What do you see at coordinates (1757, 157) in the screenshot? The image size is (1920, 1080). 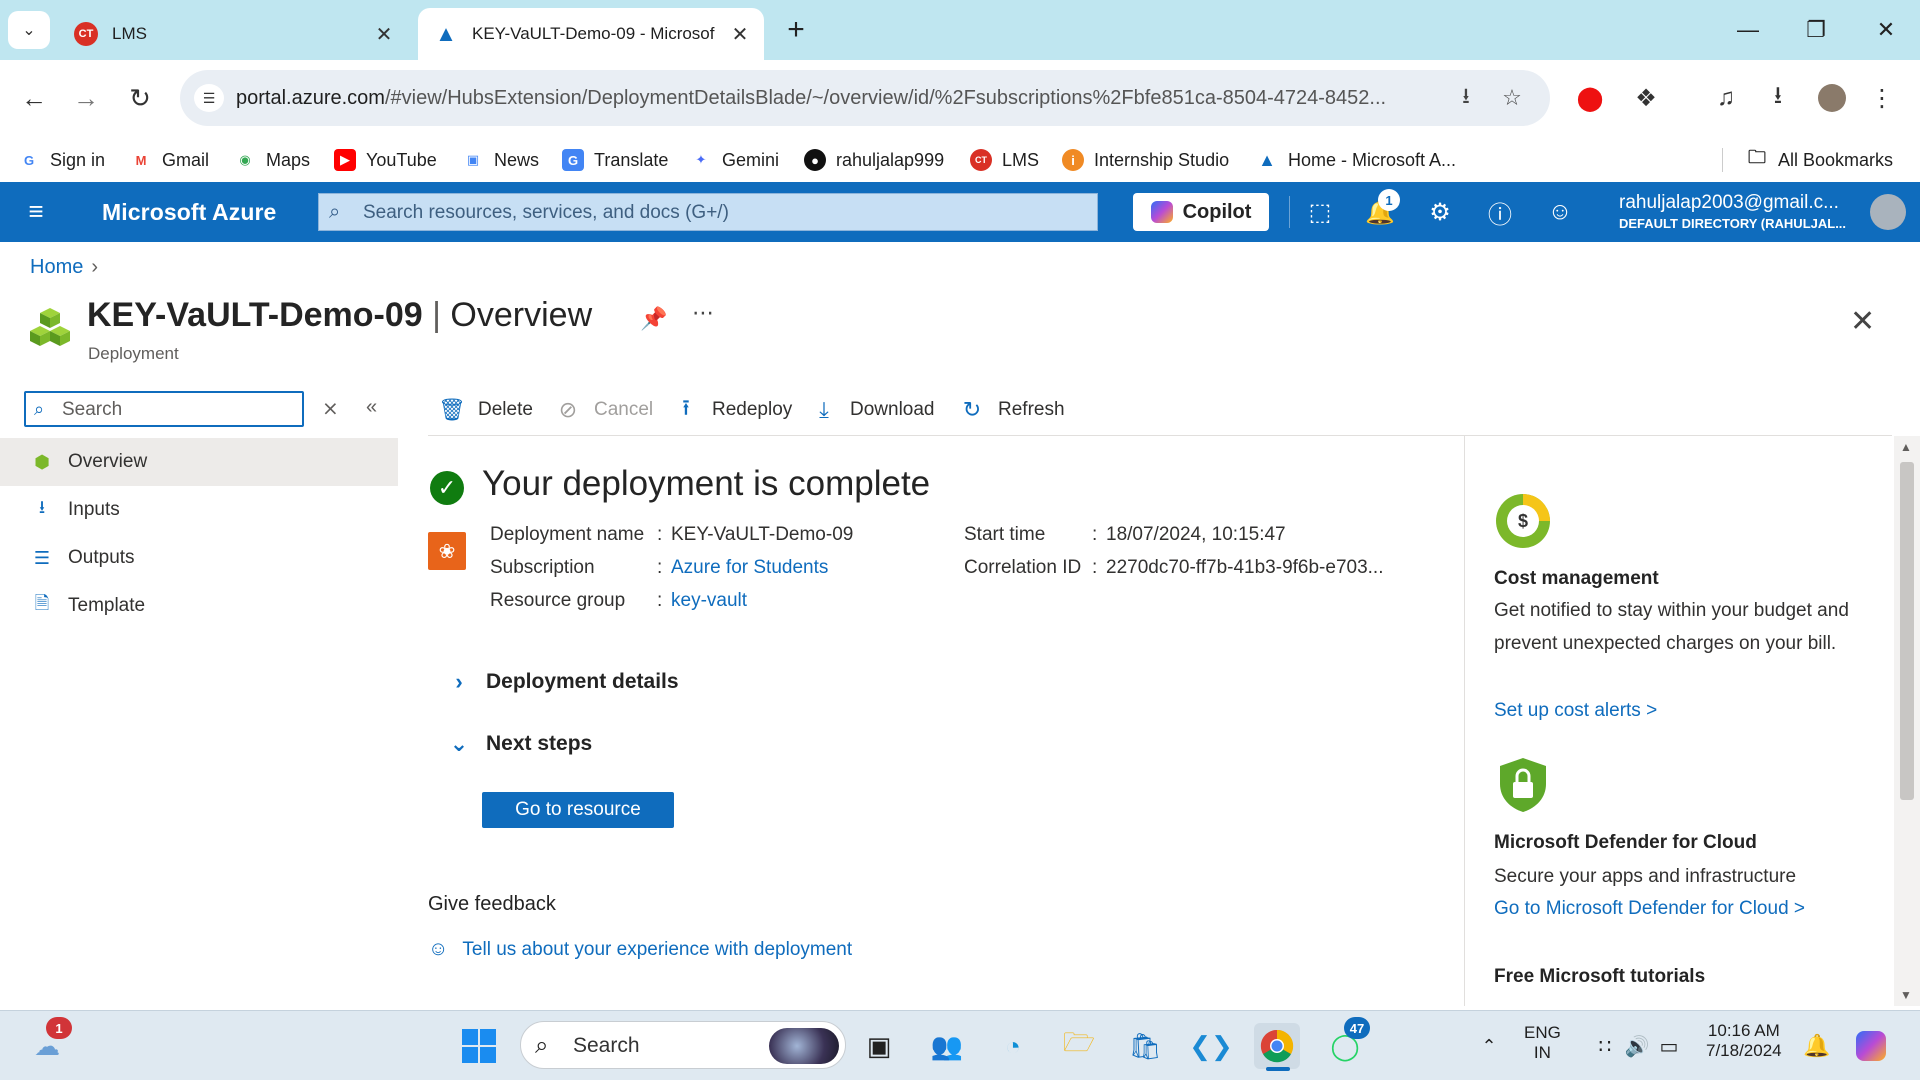 I see `folder-icon: 🗀` at bounding box center [1757, 157].